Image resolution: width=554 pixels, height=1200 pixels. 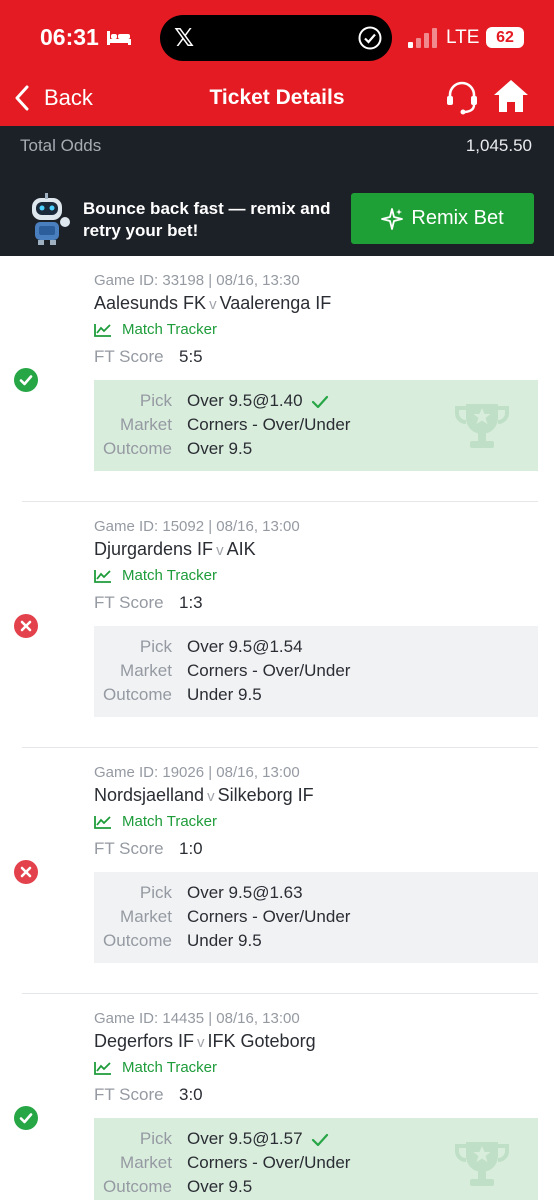 What do you see at coordinates (61, 145) in the screenshot?
I see `total-odds-label: Total Odds` at bounding box center [61, 145].